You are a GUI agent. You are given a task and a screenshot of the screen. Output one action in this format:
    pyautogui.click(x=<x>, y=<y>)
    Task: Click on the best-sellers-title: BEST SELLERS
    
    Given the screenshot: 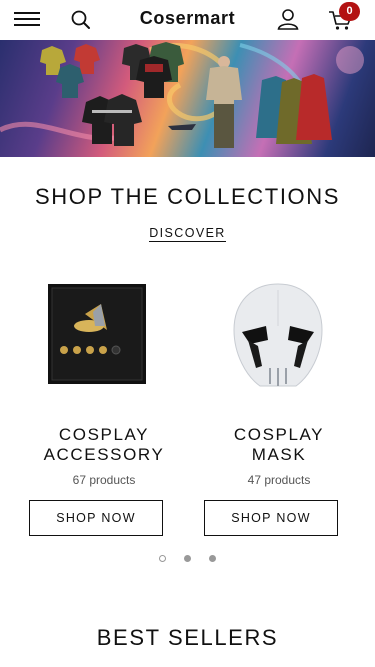 What is the action you would take?
    pyautogui.click(x=187, y=637)
    